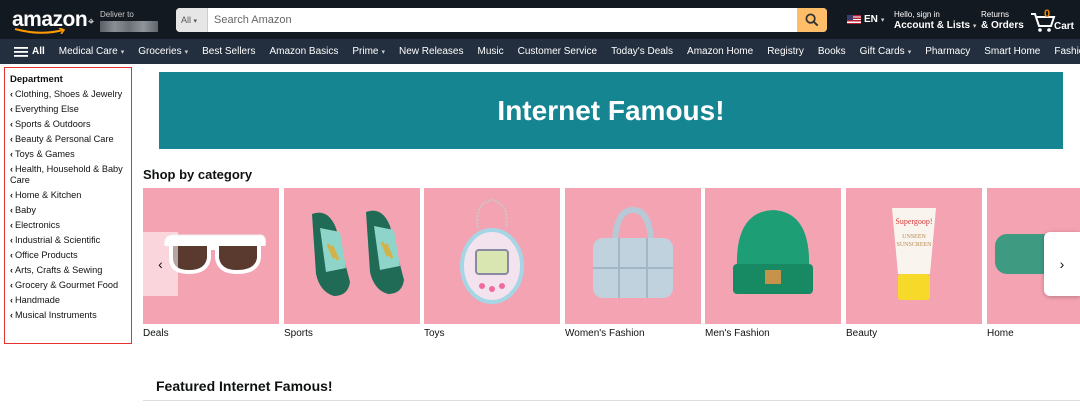  I want to click on nav-item-medical-care: Medical Care ▾, so click(91, 51).